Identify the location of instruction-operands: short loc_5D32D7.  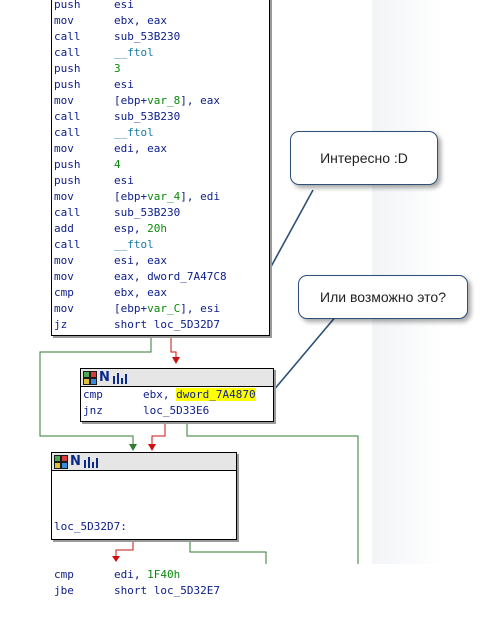
(167, 325).